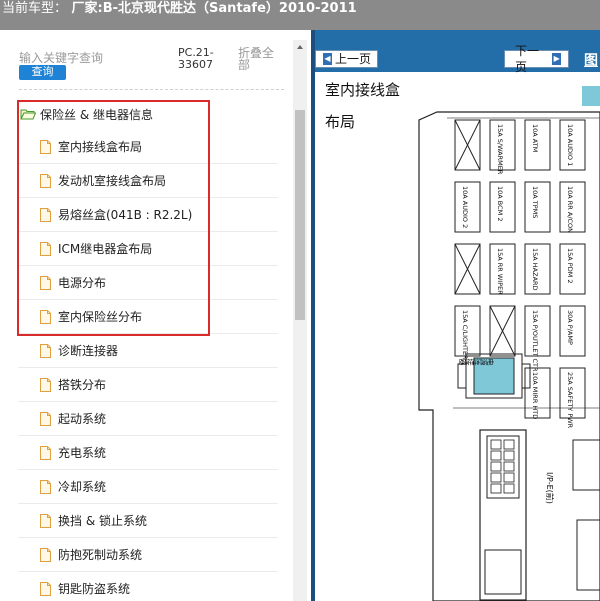  I want to click on relay-socket-right, so click(586, 465).